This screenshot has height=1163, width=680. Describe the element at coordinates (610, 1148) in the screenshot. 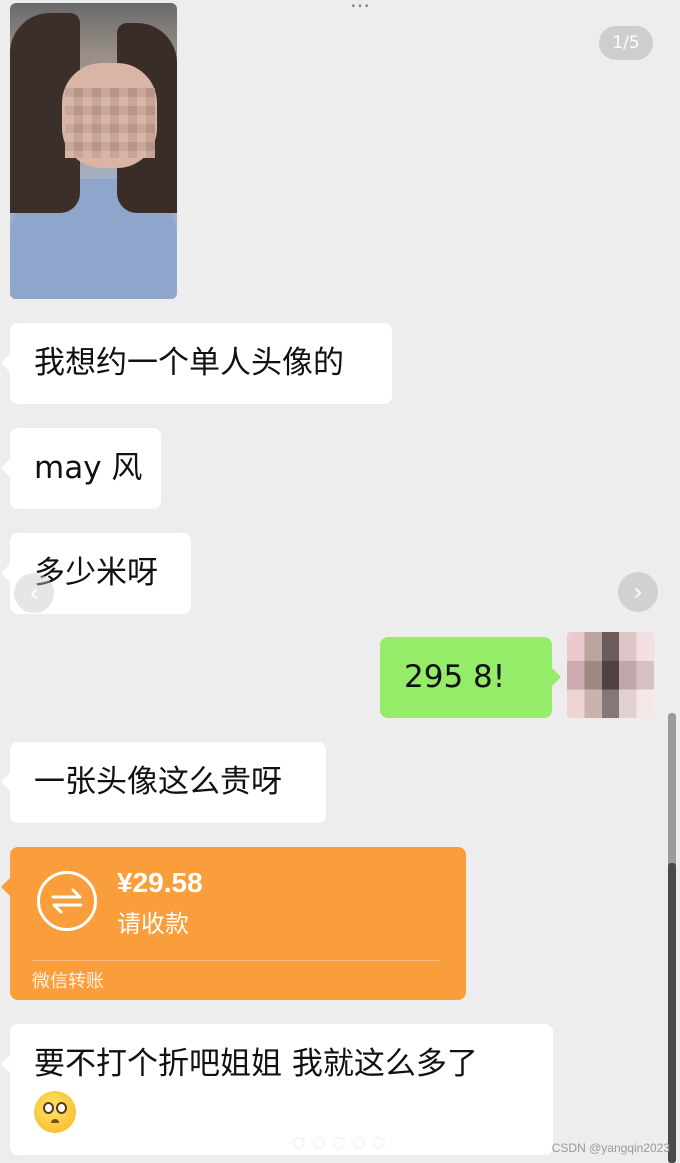

I see `watermark: CSDN @yangqin2023` at that location.